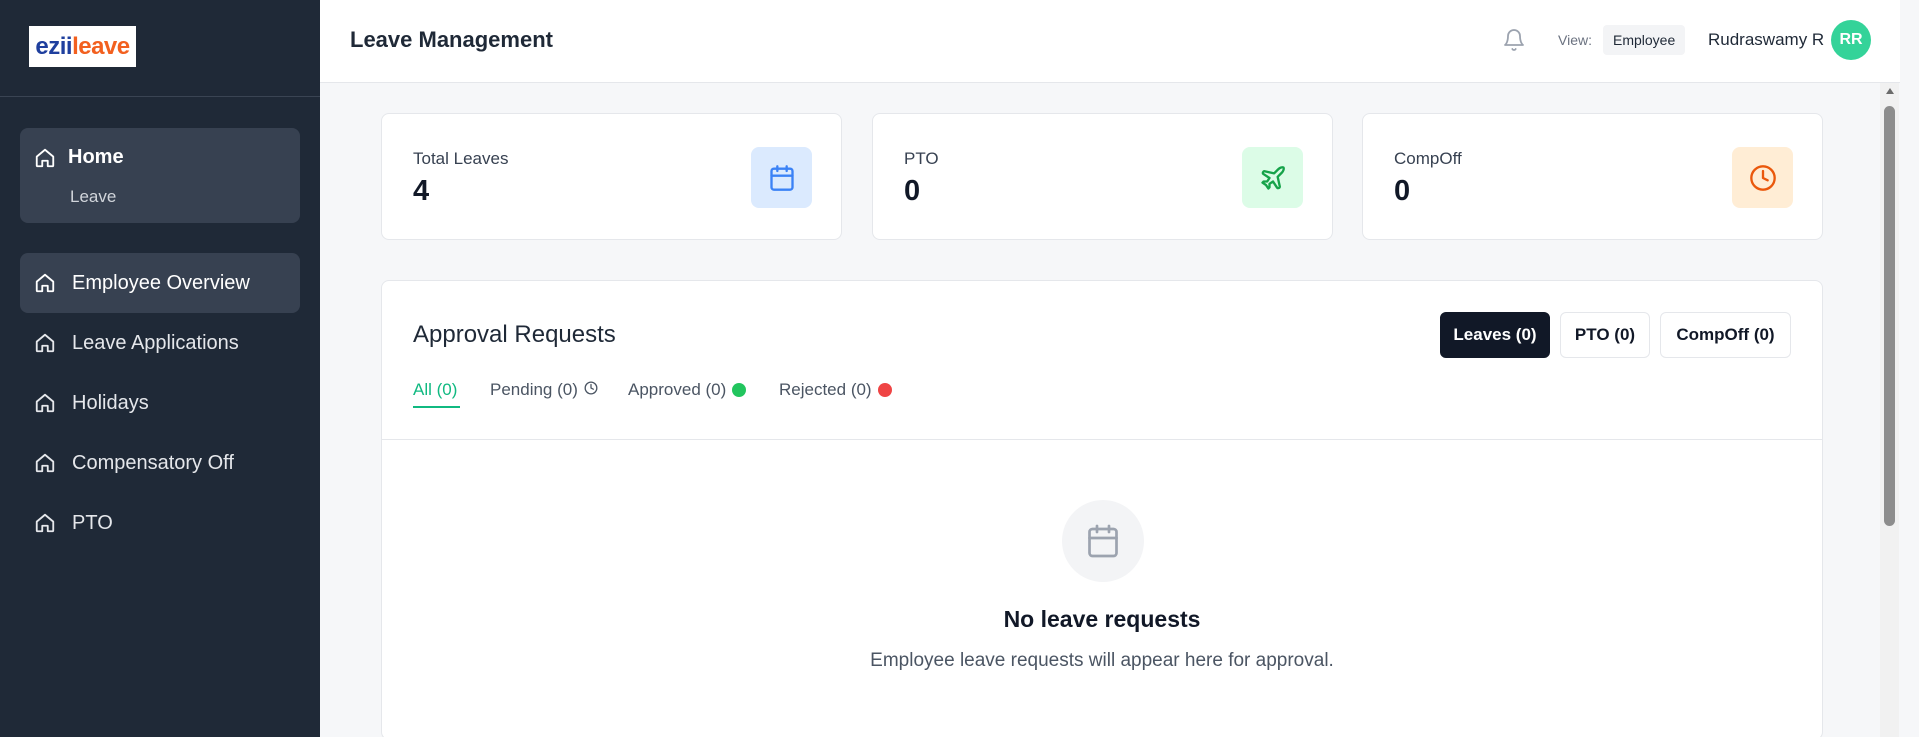 Image resolution: width=1919 pixels, height=737 pixels. Describe the element at coordinates (54, 46) in the screenshot. I see `logo-text-ezii: ezii` at that location.